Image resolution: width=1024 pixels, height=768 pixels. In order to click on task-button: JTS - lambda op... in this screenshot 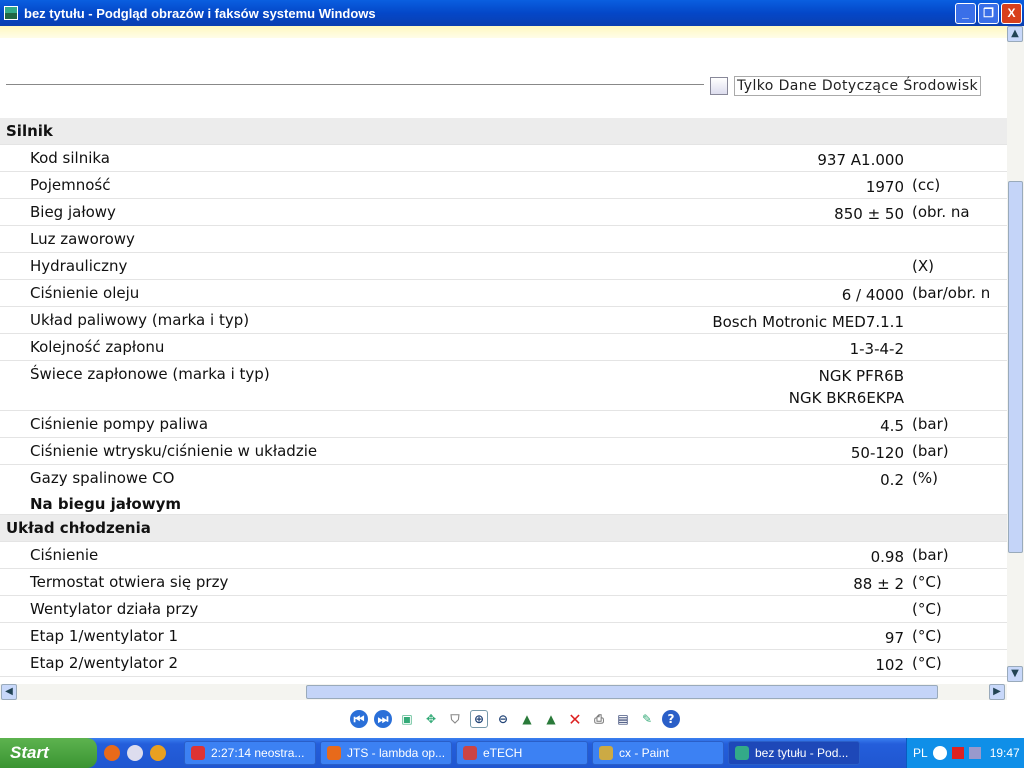, I will do `click(386, 753)`.